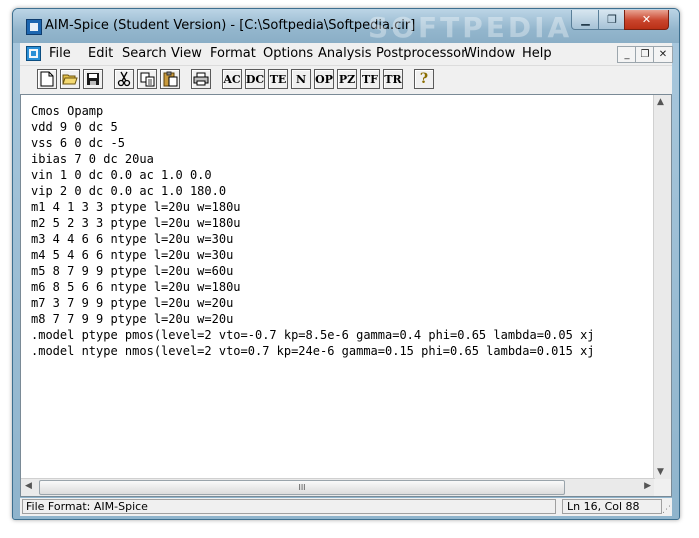  Describe the element at coordinates (136, 207) in the screenshot. I see `editor-line: m1 4 1 3 3 ptype l=20u w=180u` at that location.